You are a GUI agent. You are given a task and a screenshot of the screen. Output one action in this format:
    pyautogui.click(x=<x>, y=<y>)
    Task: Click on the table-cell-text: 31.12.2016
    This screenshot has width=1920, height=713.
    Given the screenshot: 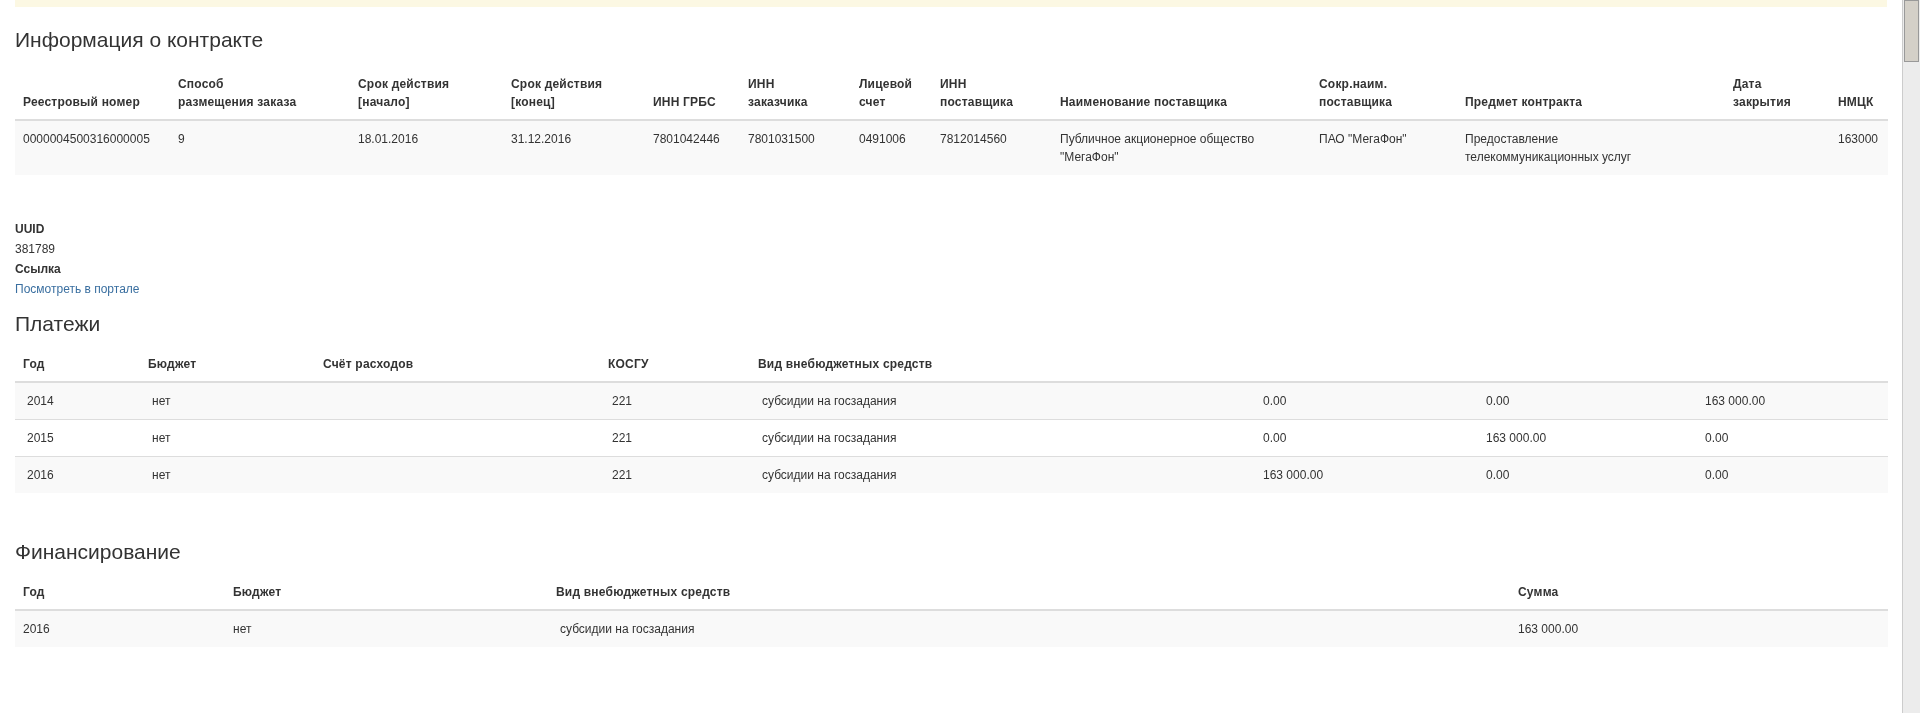 What is the action you would take?
    pyautogui.click(x=542, y=139)
    